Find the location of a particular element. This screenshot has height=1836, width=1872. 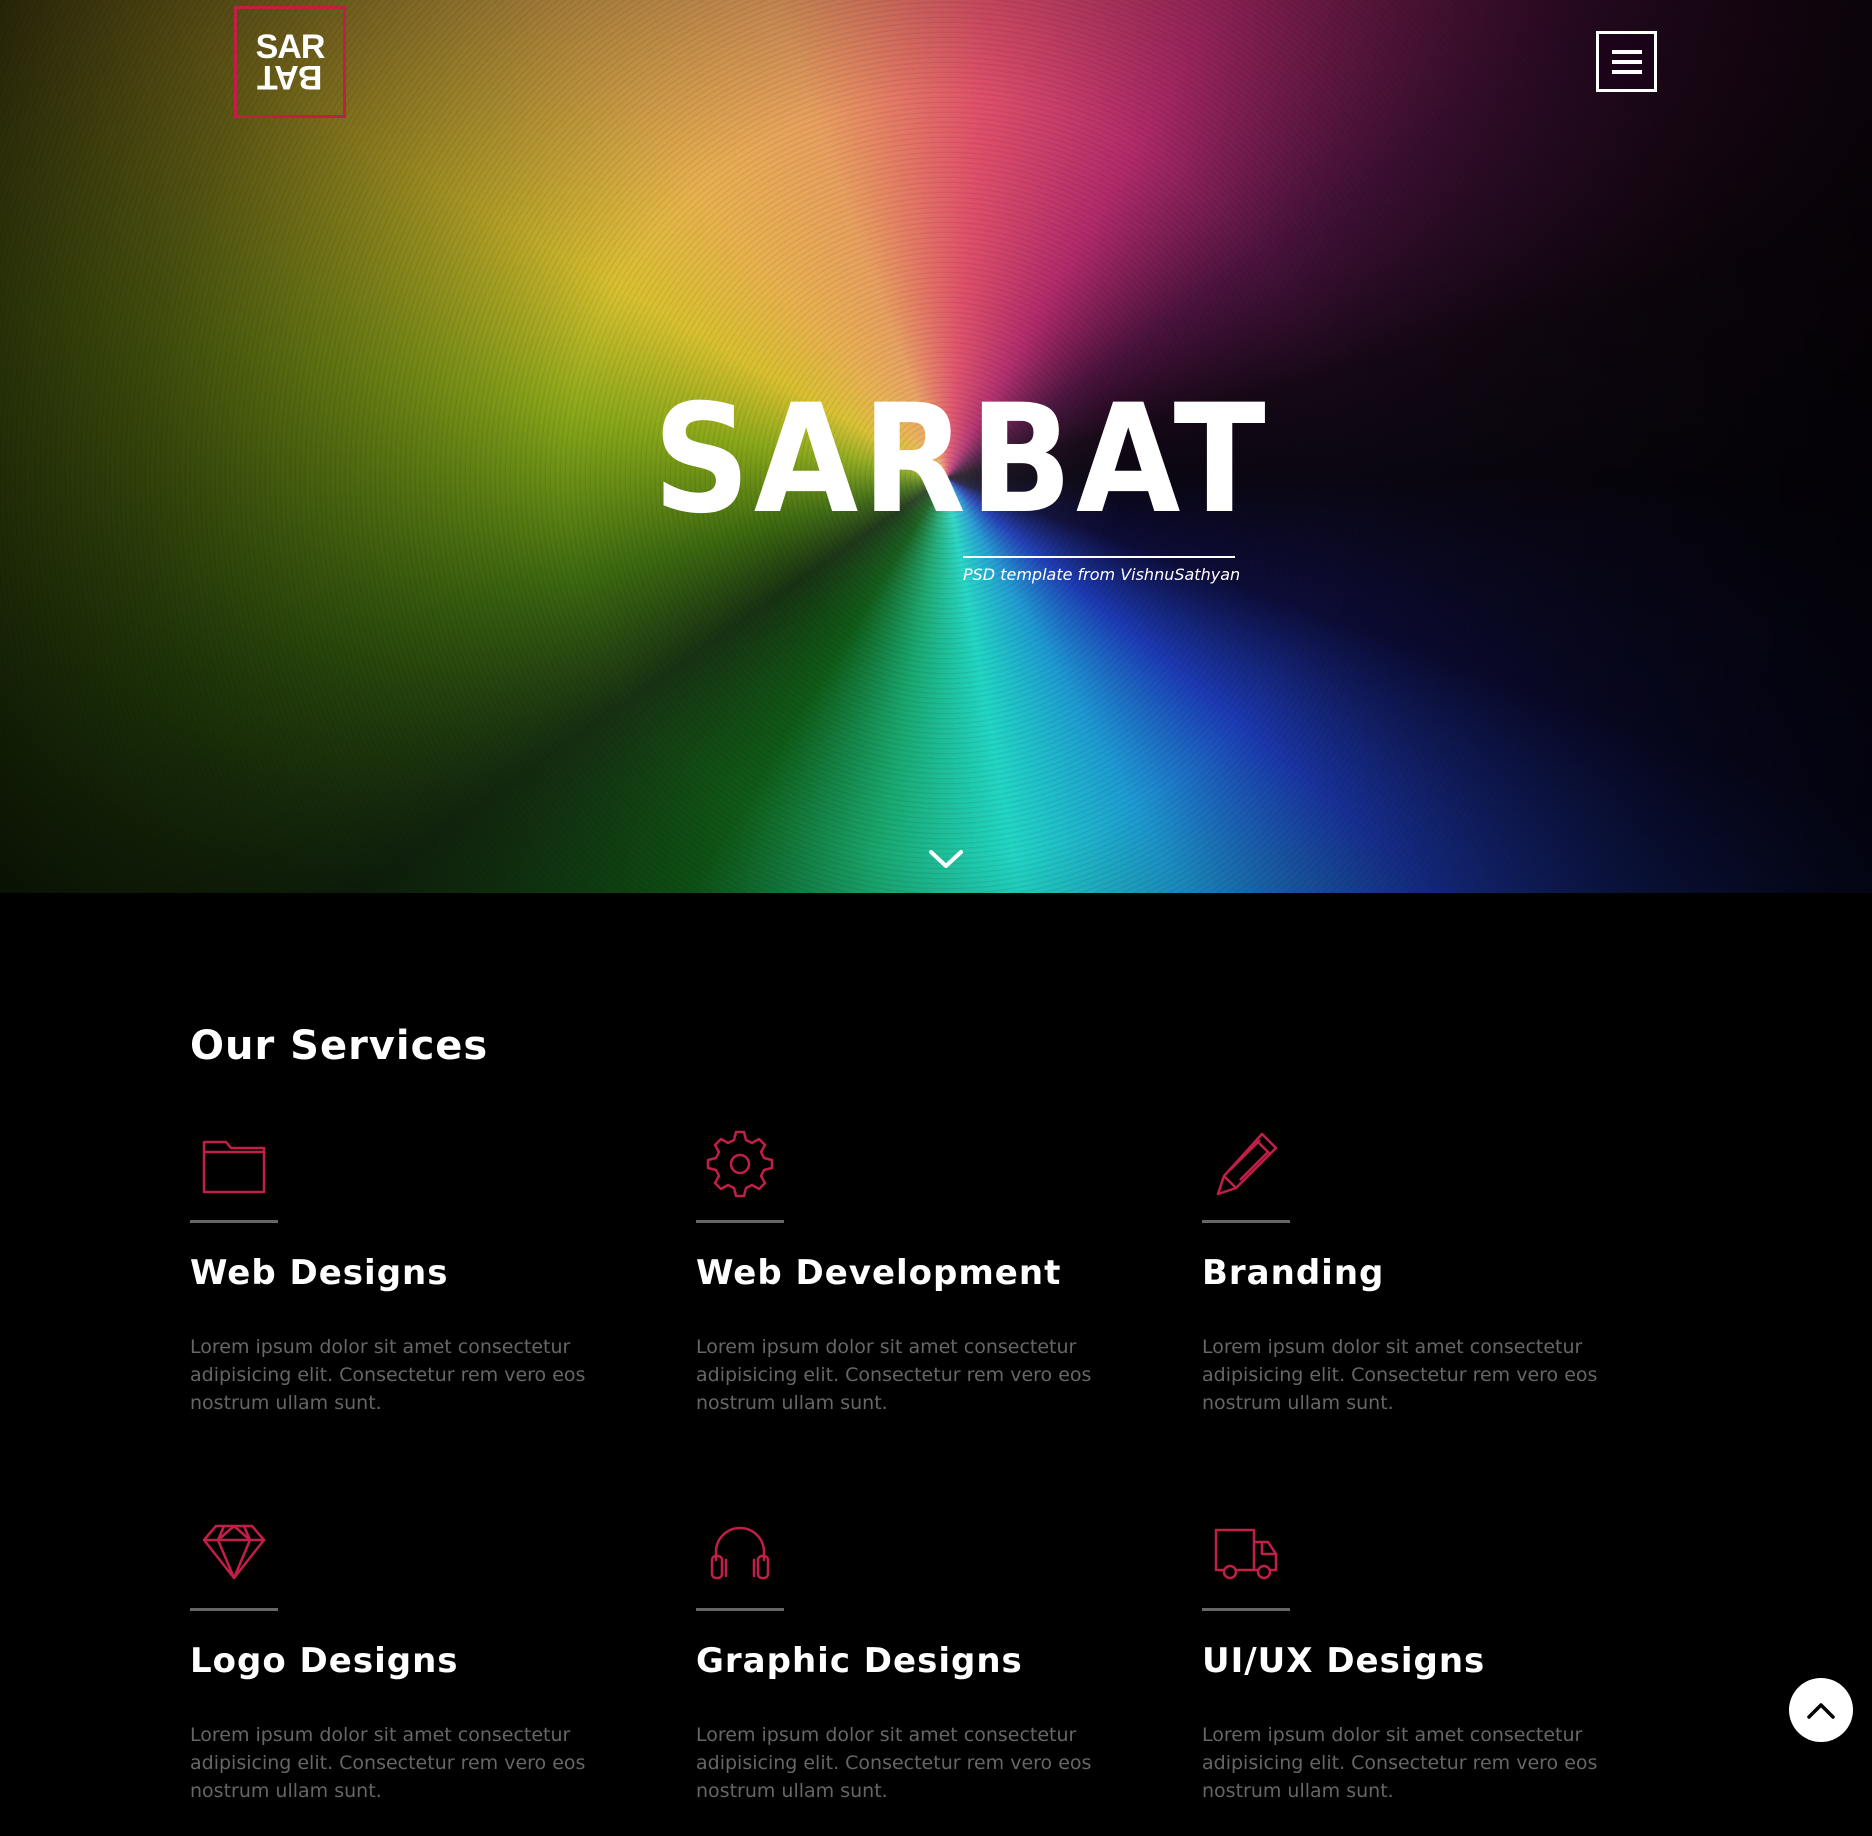

hero-title: SARBAT is located at coordinates (961, 460).